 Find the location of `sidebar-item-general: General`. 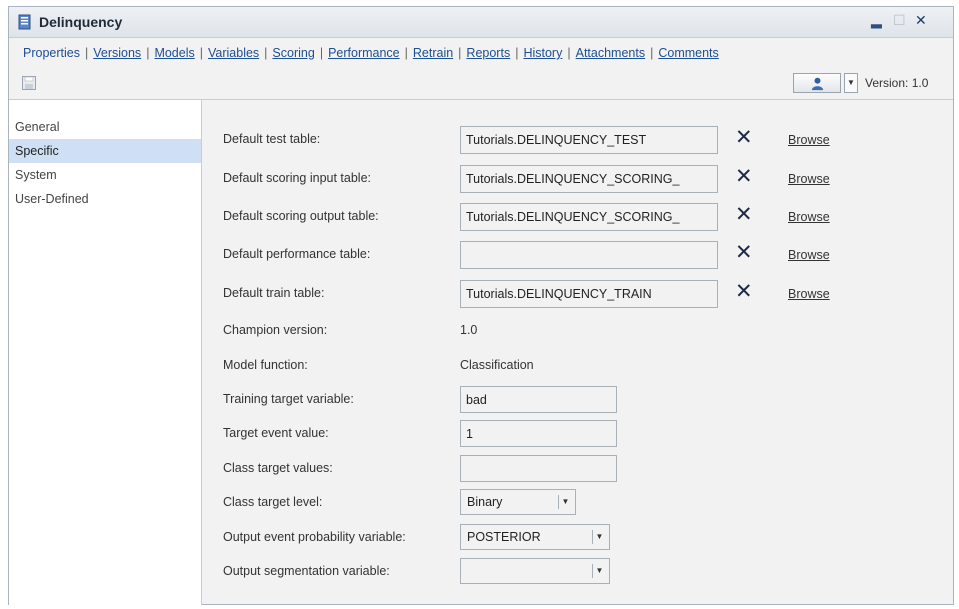

sidebar-item-general: General is located at coordinates (105, 127).